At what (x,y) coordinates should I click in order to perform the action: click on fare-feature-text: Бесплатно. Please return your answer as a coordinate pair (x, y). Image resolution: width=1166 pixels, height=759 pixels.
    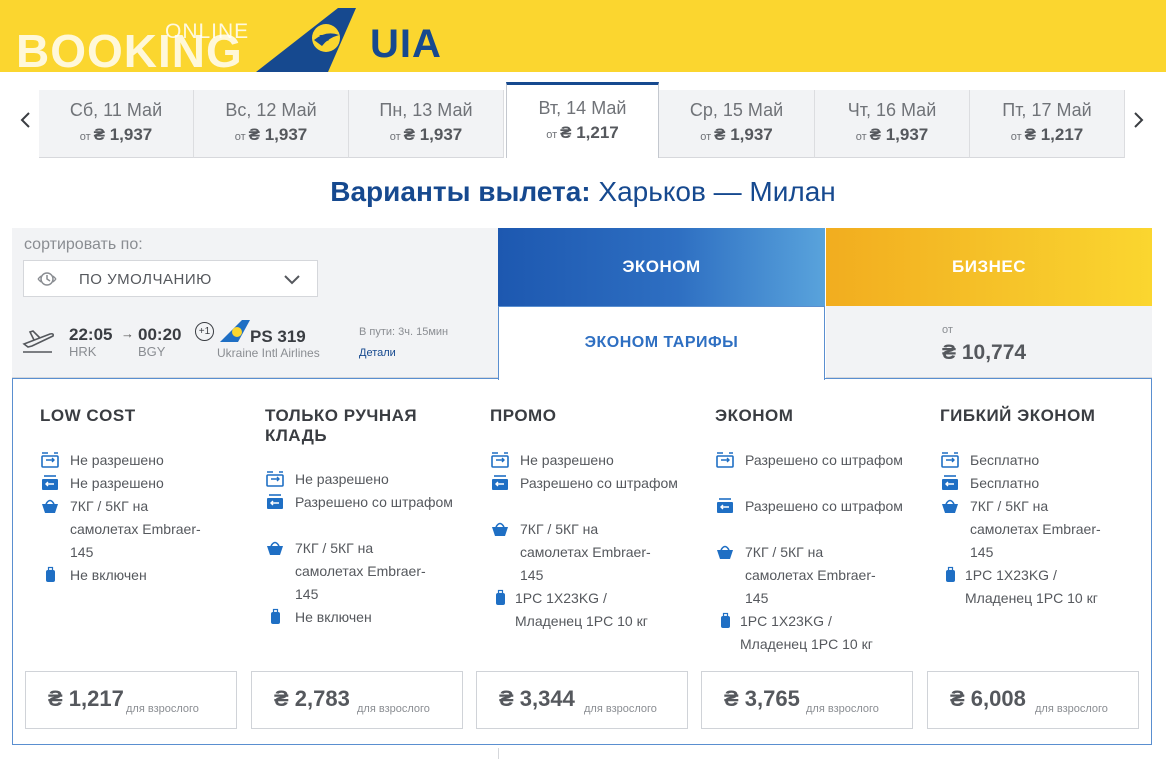
    Looking at the image, I should click on (1005, 460).